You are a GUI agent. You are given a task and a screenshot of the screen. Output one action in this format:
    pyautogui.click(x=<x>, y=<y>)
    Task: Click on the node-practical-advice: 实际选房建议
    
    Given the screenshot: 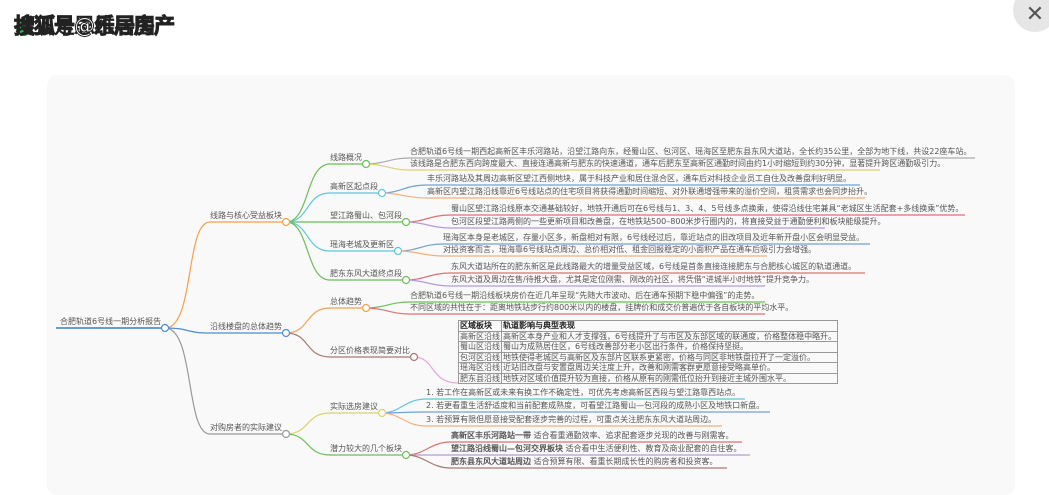 What is the action you would take?
    pyautogui.click(x=354, y=406)
    